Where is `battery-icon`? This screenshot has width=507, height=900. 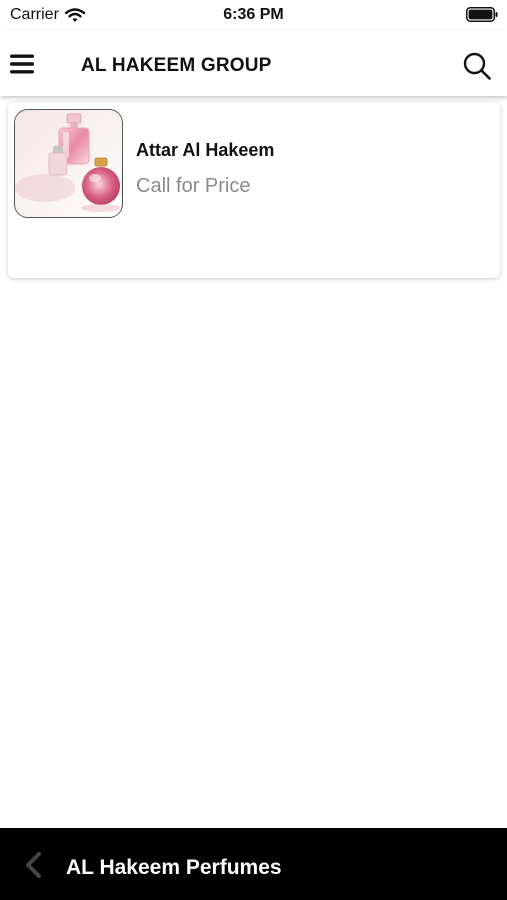 battery-icon is located at coordinates (482, 14).